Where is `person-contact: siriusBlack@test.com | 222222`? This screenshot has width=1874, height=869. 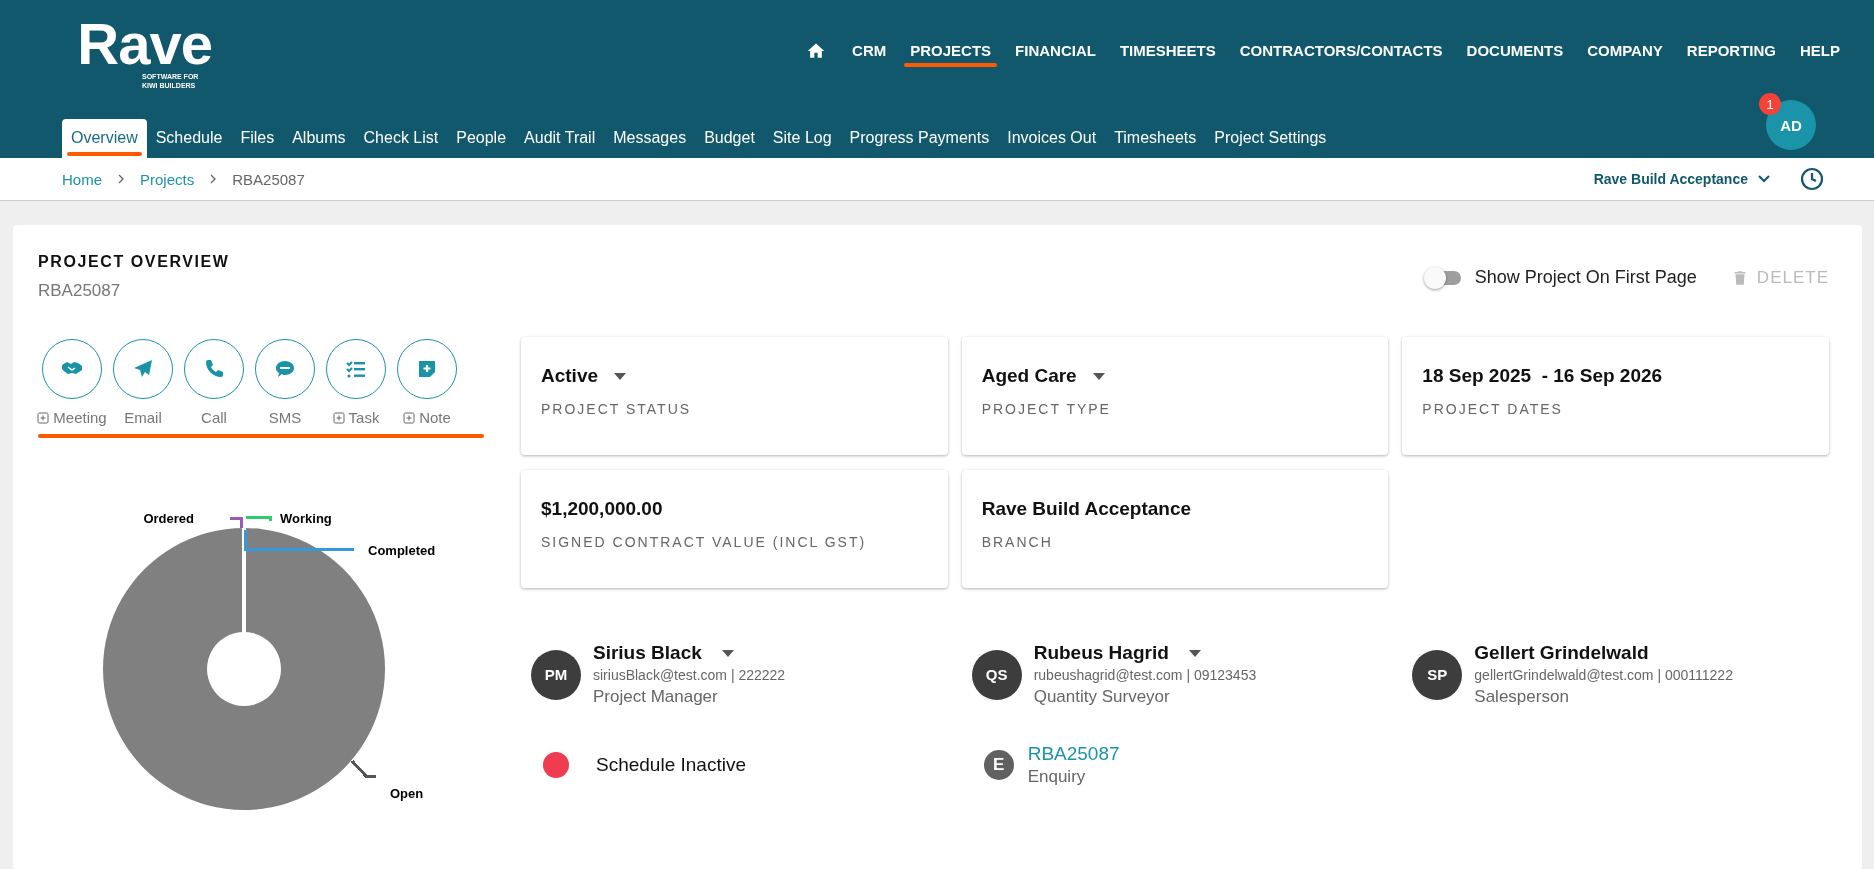
person-contact: siriusBlack@test.com | 222222 is located at coordinates (689, 675).